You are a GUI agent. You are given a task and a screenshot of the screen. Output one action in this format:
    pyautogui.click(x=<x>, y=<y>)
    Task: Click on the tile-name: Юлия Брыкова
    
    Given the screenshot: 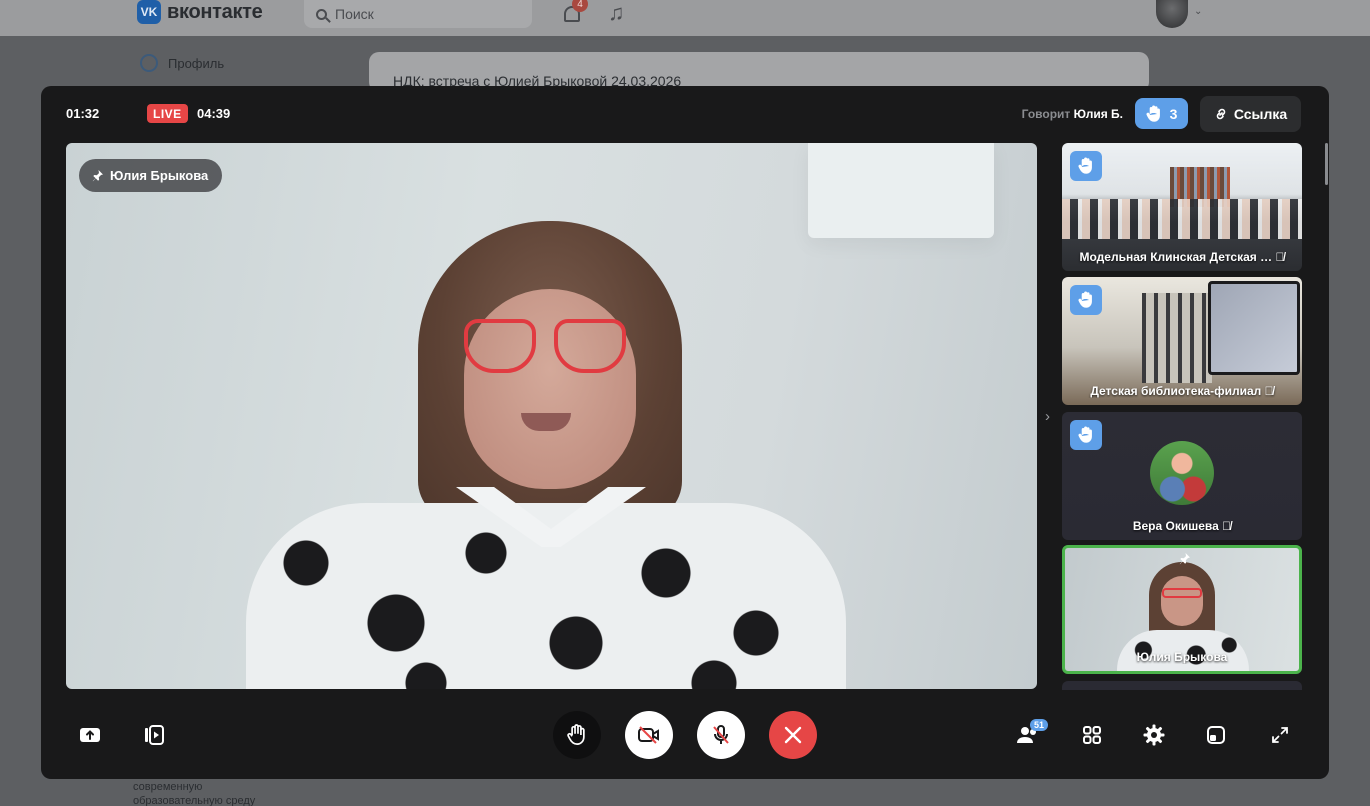 What is the action you would take?
    pyautogui.click(x=1182, y=657)
    